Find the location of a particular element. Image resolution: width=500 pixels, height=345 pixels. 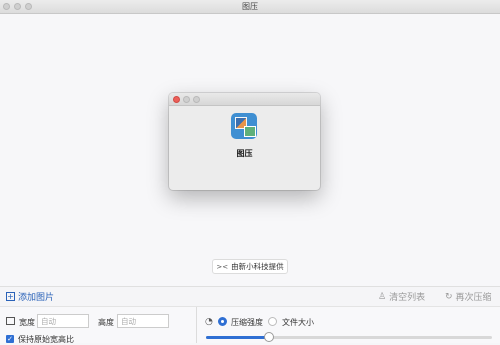

height-label: 高度 is located at coordinates (106, 322).